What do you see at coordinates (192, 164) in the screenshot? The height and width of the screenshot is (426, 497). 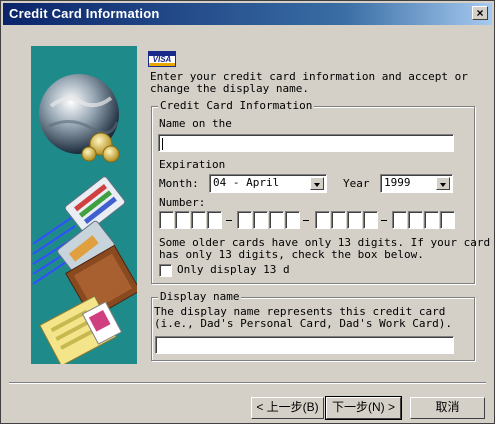 I see `expiration-label: Expiration` at bounding box center [192, 164].